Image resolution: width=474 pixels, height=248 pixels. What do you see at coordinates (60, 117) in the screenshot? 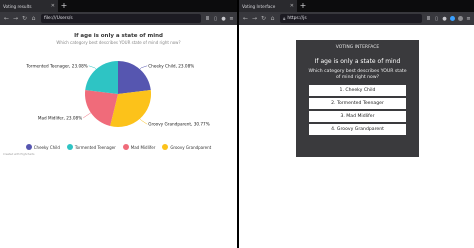
I see `slice-label: Mad Midlifer, 23.08%` at bounding box center [60, 117].